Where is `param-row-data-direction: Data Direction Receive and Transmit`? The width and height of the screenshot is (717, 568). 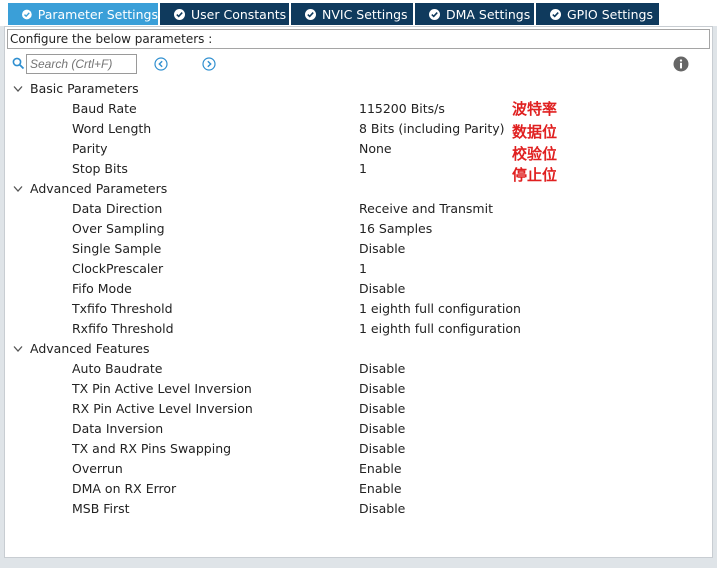
param-row-data-direction: Data Direction Receive and Transmit is located at coordinates (355, 209).